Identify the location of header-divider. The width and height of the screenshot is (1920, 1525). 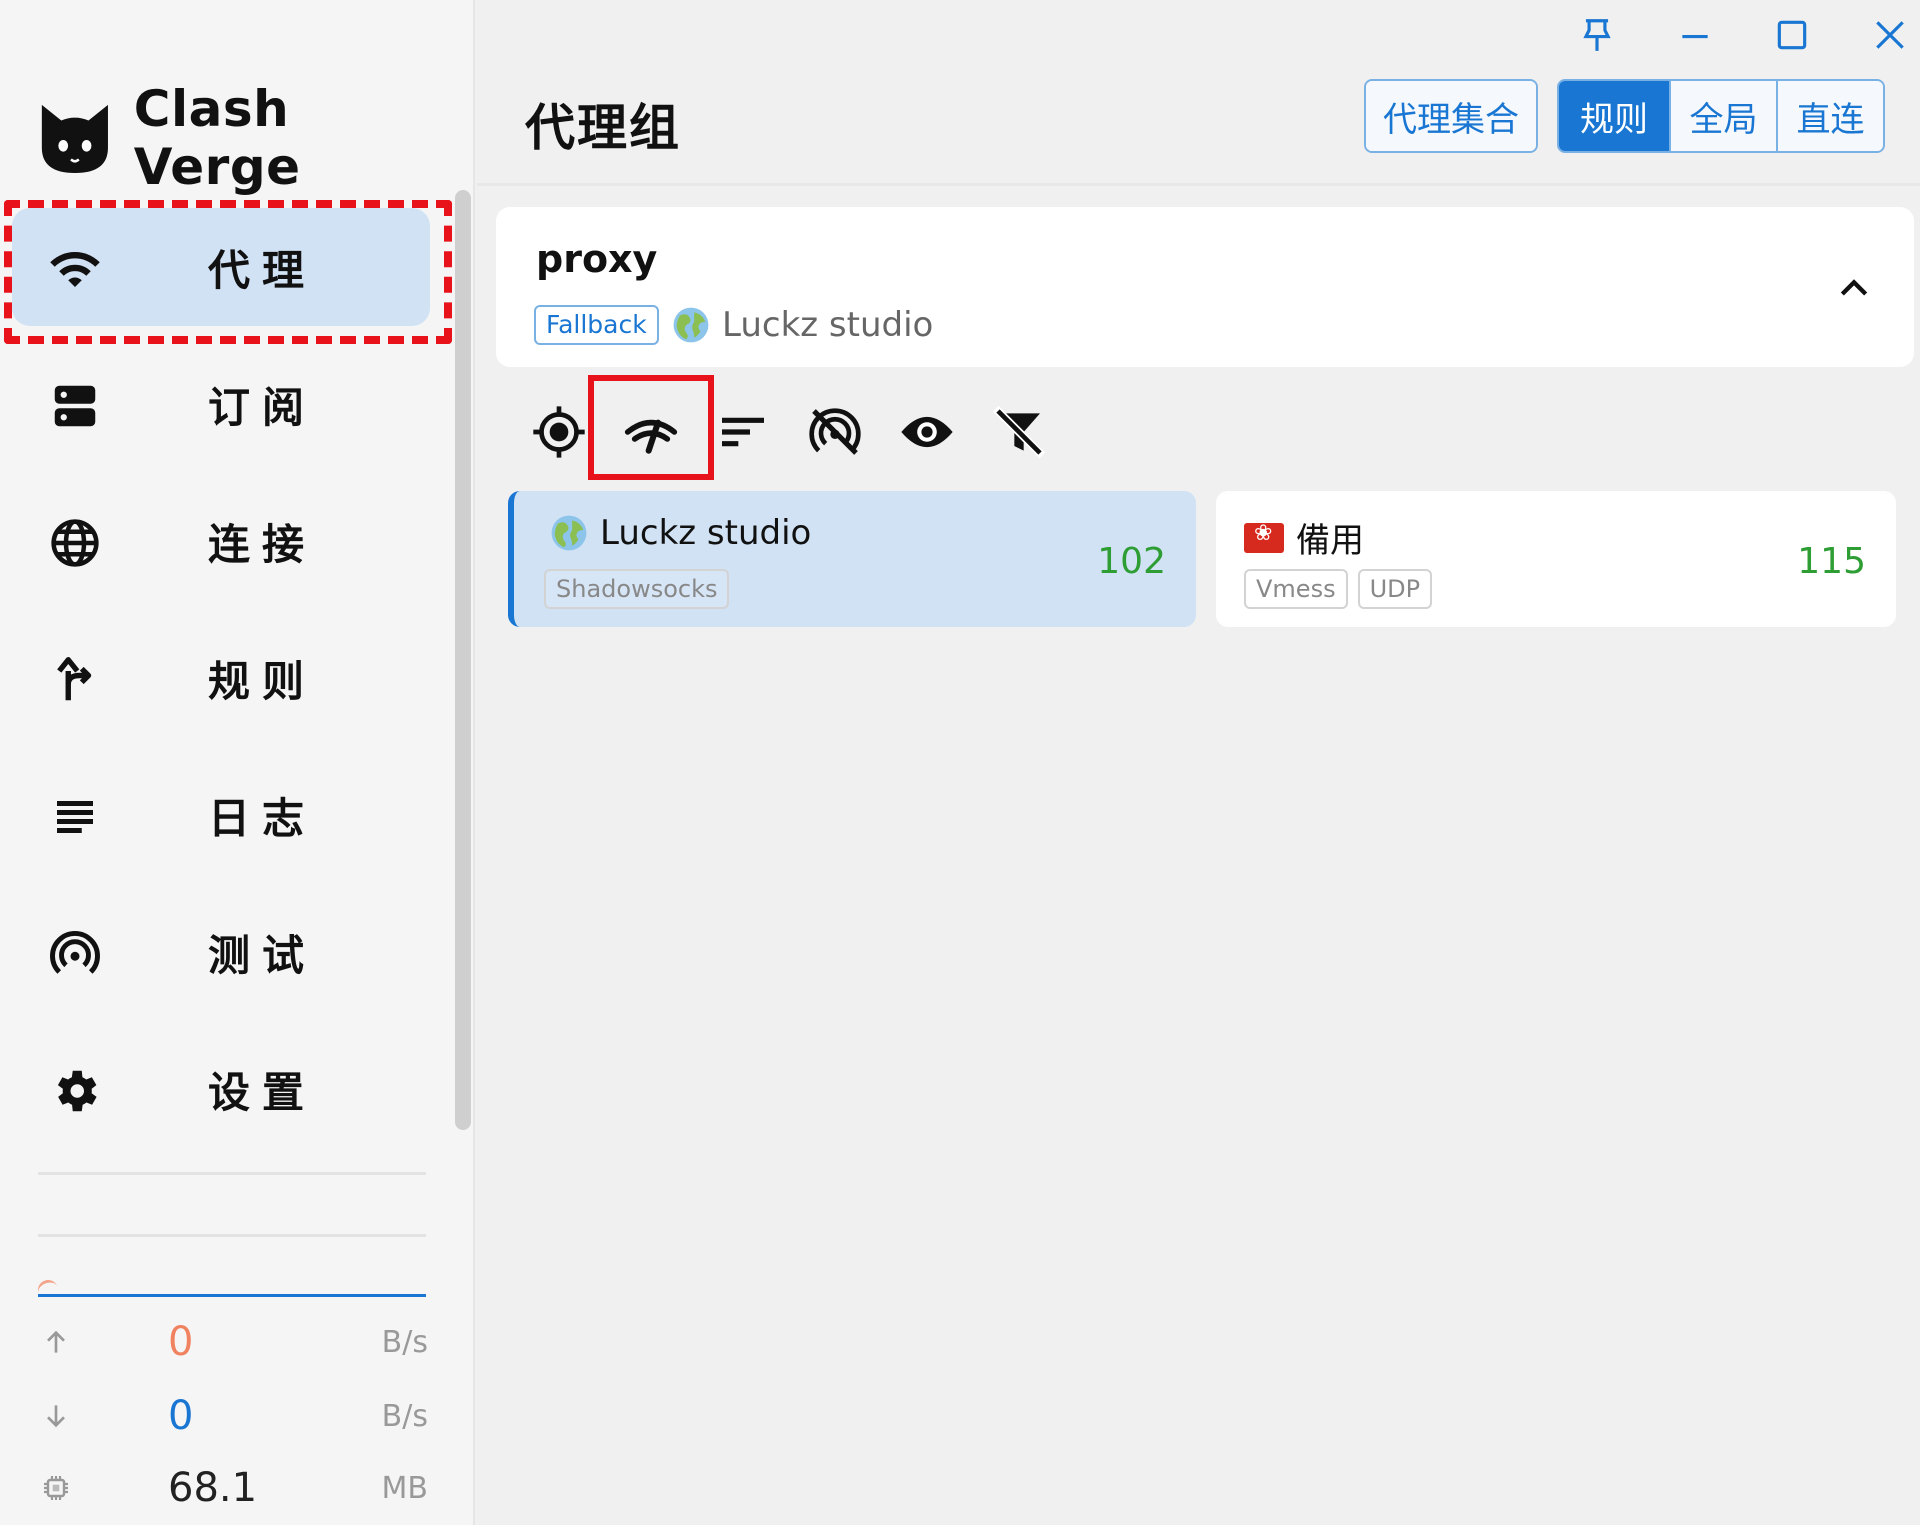
(1198, 184).